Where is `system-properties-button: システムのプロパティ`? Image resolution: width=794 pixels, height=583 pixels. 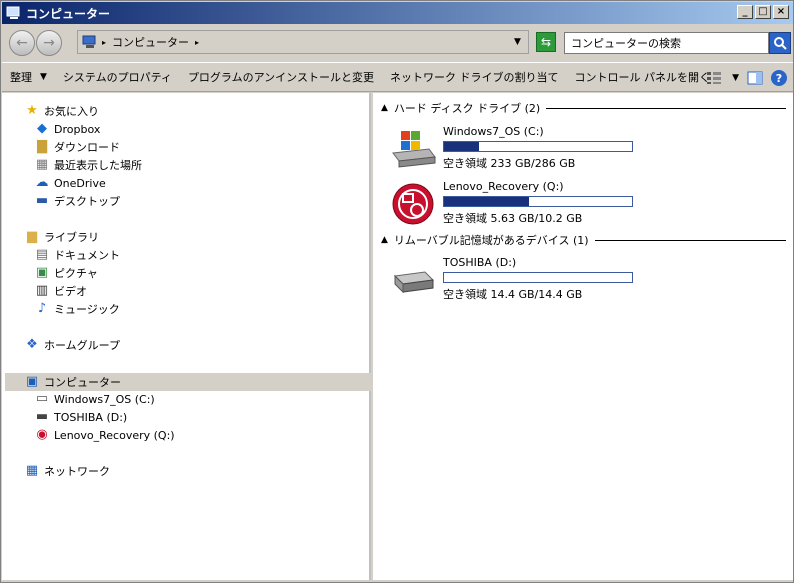
system-properties-button: システムのプロパティ is located at coordinates (117, 77).